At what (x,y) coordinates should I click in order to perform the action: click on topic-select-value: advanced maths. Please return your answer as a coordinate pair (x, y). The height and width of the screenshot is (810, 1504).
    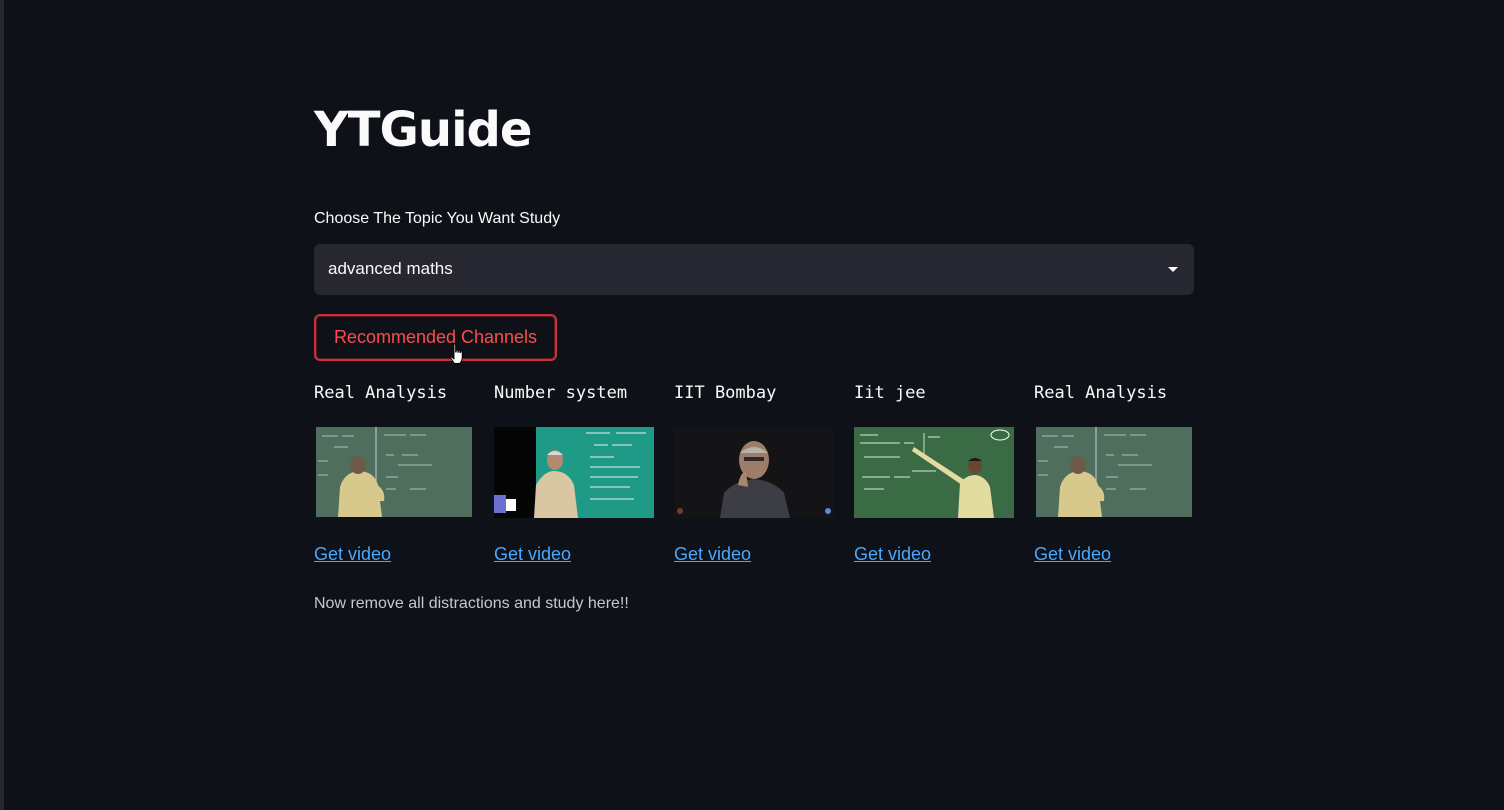
    Looking at the image, I should click on (390, 268).